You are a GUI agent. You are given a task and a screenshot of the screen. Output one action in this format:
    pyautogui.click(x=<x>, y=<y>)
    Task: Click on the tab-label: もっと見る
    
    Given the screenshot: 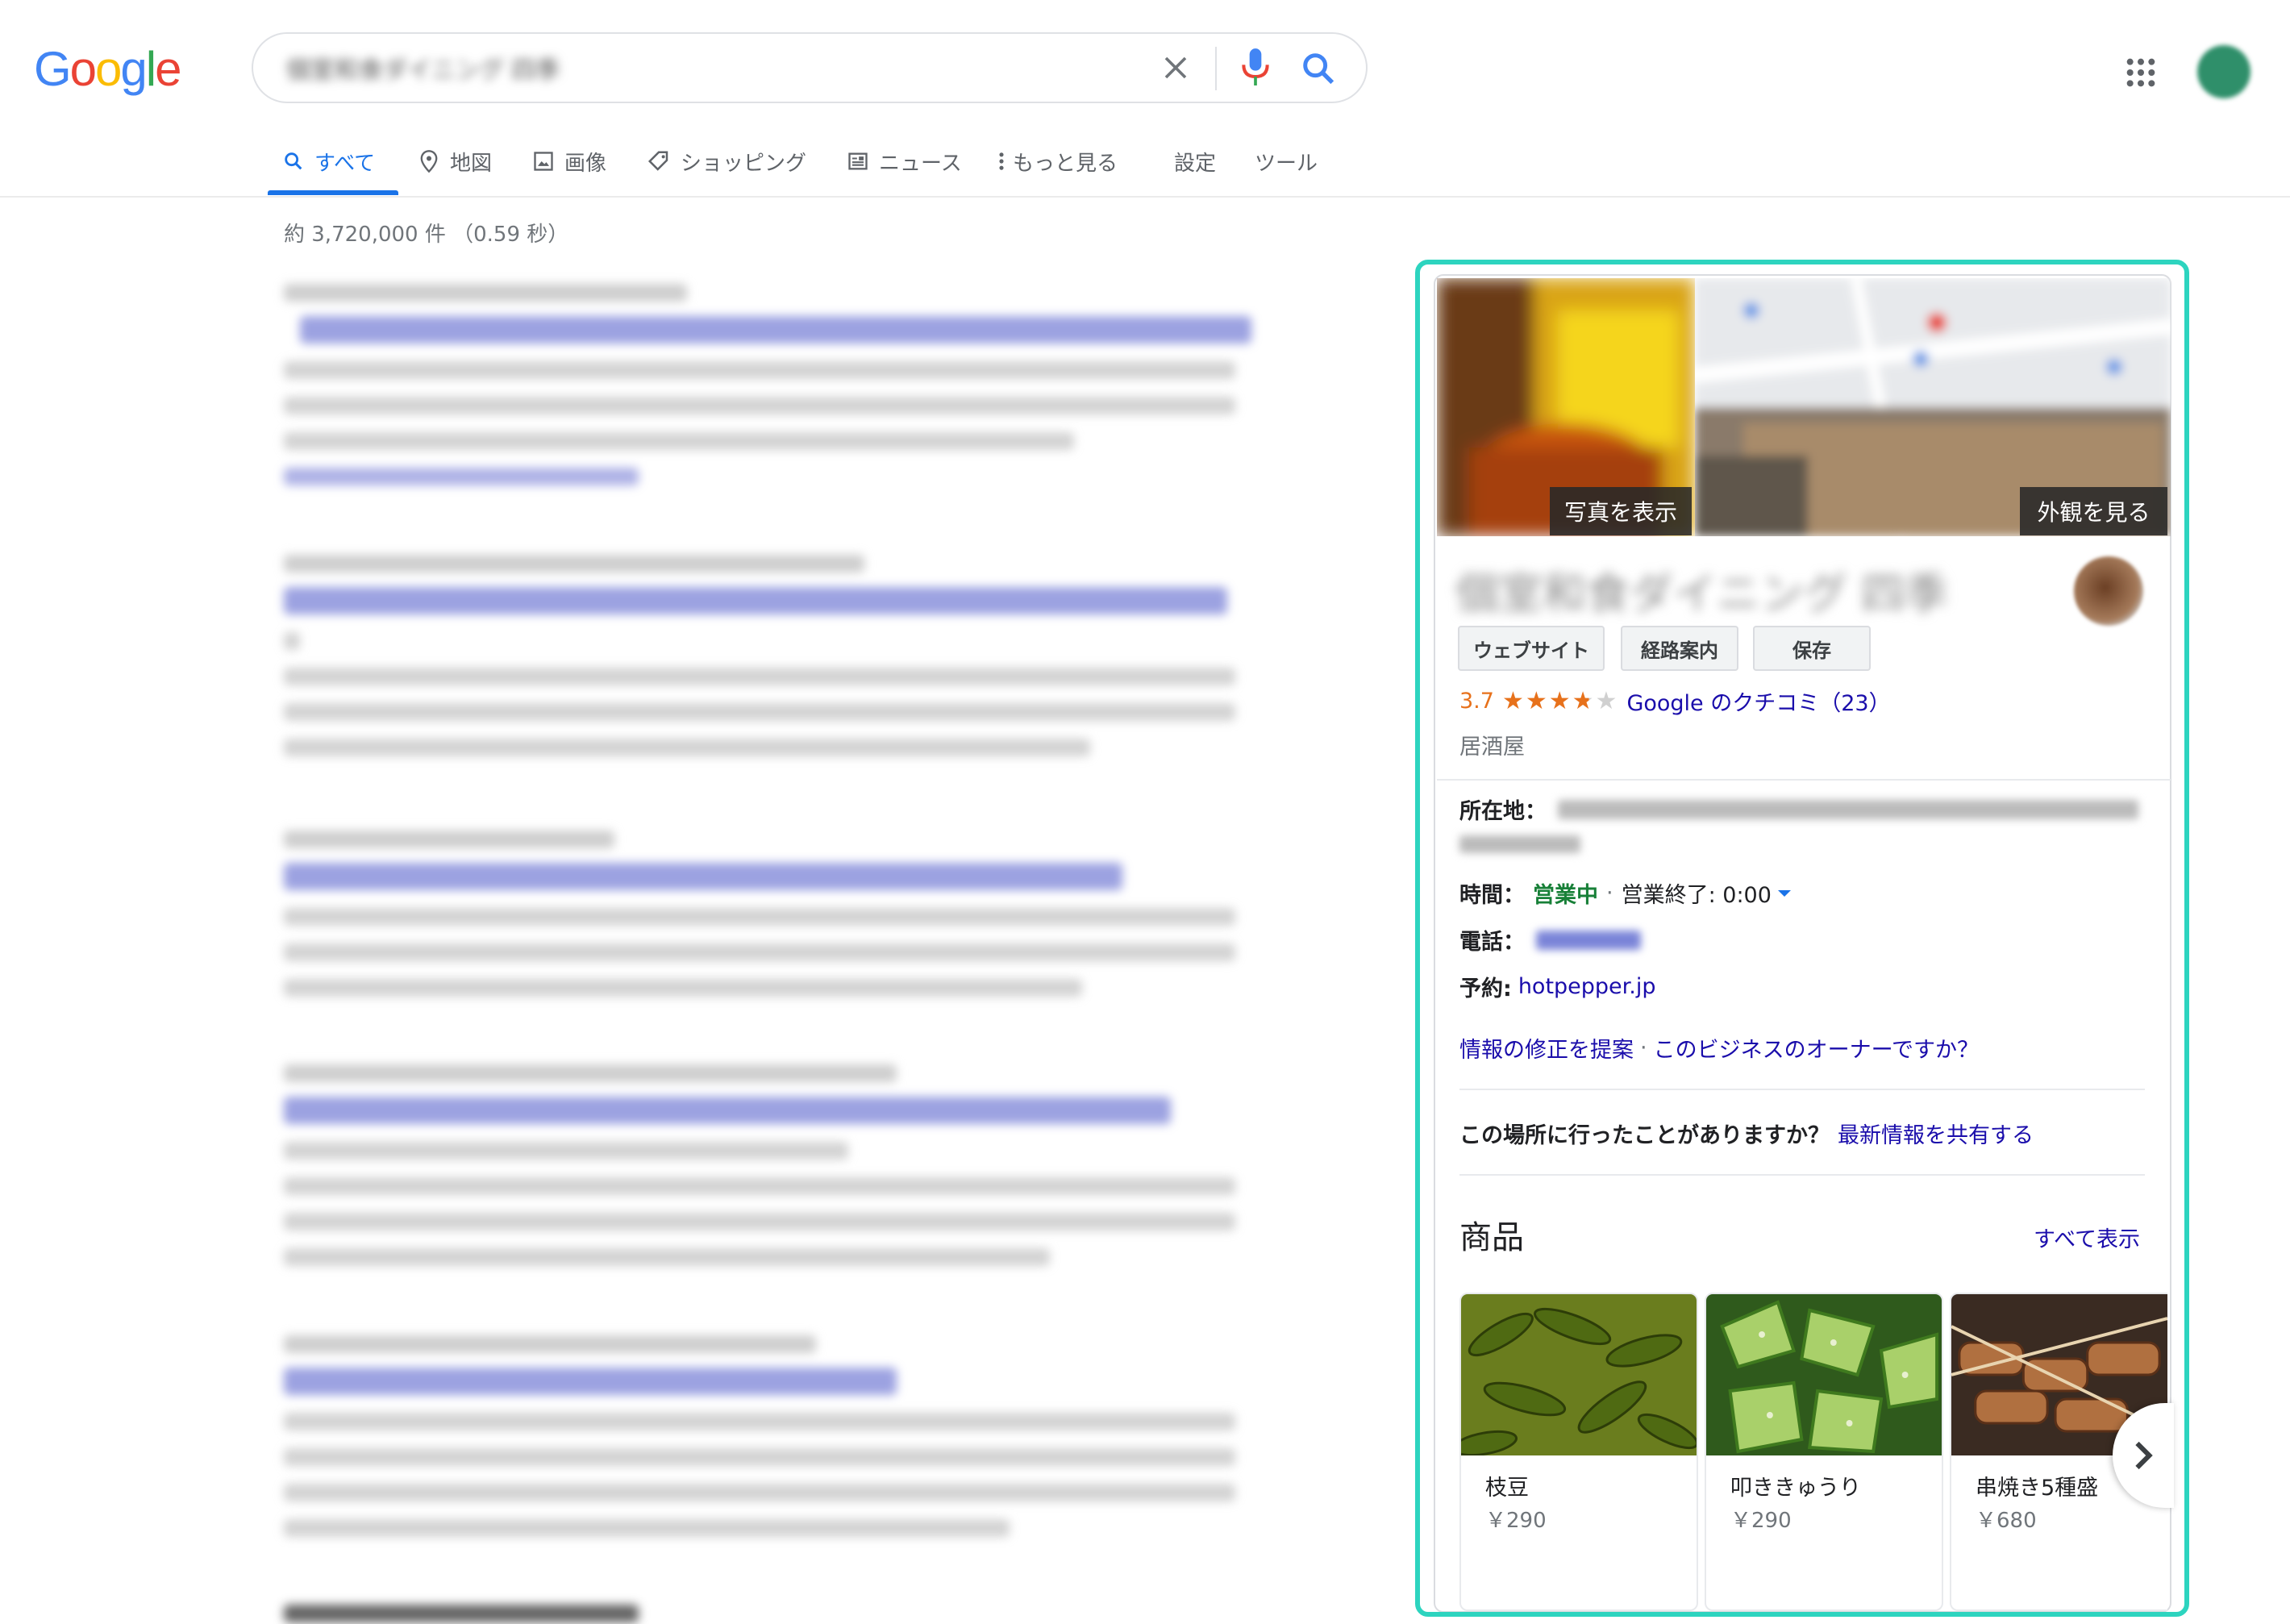 What is the action you would take?
    pyautogui.click(x=1066, y=163)
    